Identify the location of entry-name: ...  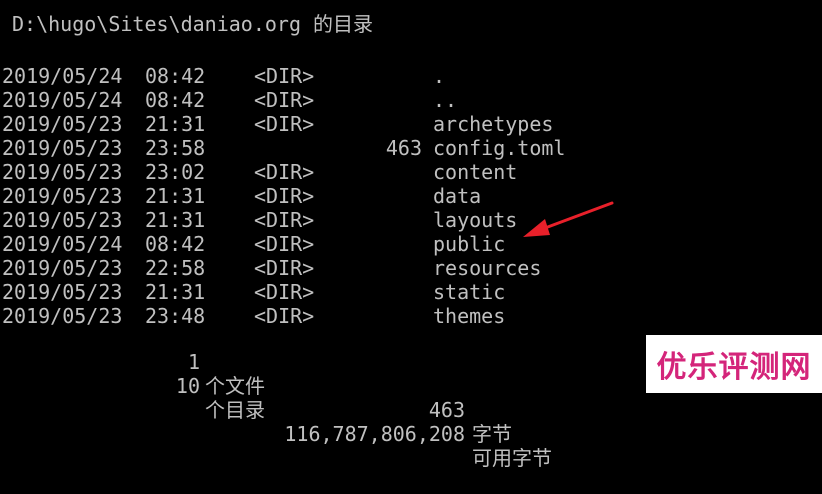
(445, 100).